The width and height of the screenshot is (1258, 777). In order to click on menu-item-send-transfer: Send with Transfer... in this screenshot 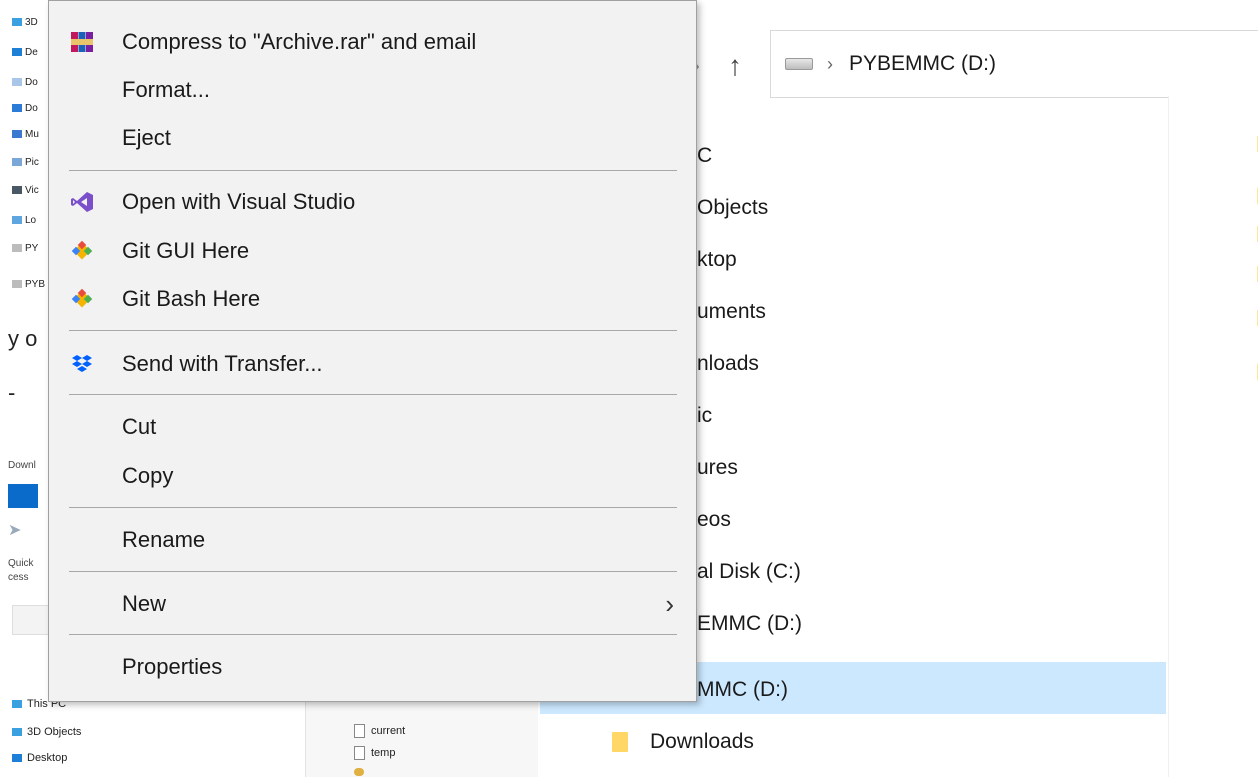, I will do `click(372, 364)`.